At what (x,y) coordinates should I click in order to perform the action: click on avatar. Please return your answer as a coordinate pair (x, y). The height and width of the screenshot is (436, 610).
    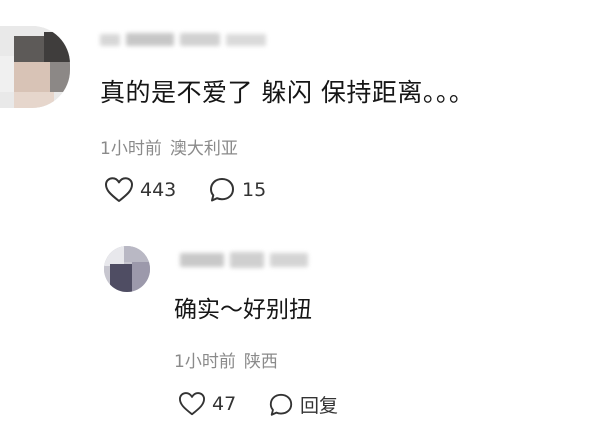
    Looking at the image, I should click on (35, 67).